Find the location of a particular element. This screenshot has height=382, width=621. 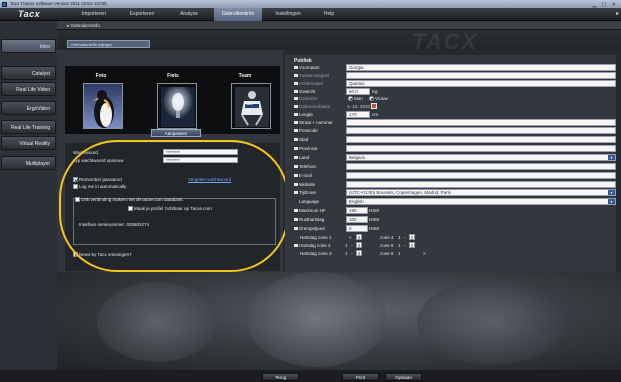

hr-zone-row2-label: Hartslag zone 2 is located at coordinates (312, 245).